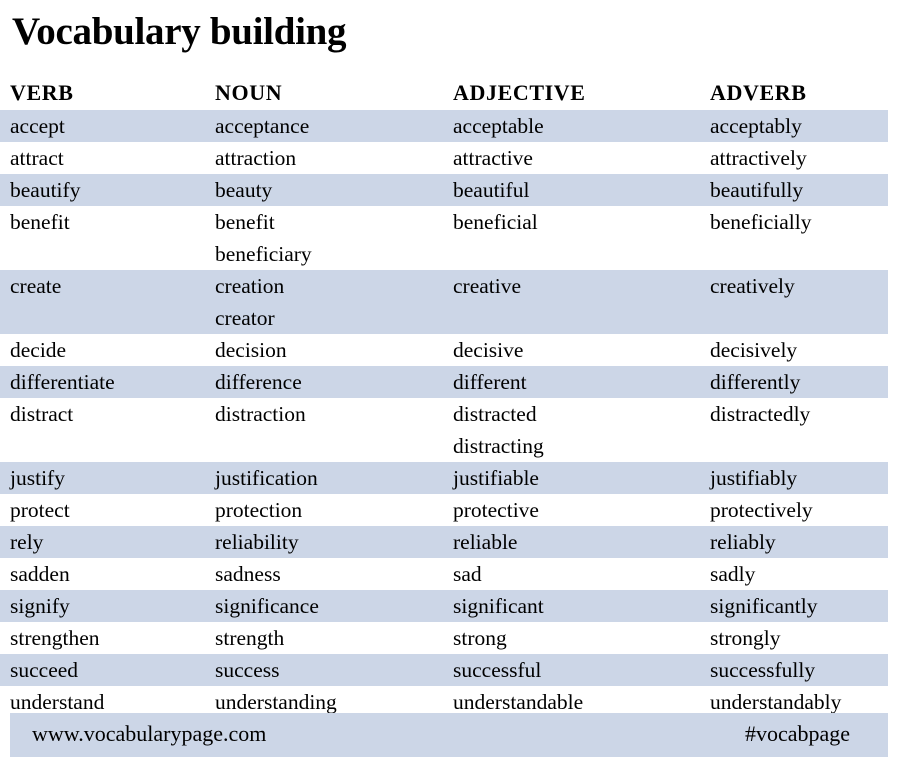 Image resolution: width=897 pixels, height=764 pixels. I want to click on cell-adjective: distracted distracting, so click(498, 430).